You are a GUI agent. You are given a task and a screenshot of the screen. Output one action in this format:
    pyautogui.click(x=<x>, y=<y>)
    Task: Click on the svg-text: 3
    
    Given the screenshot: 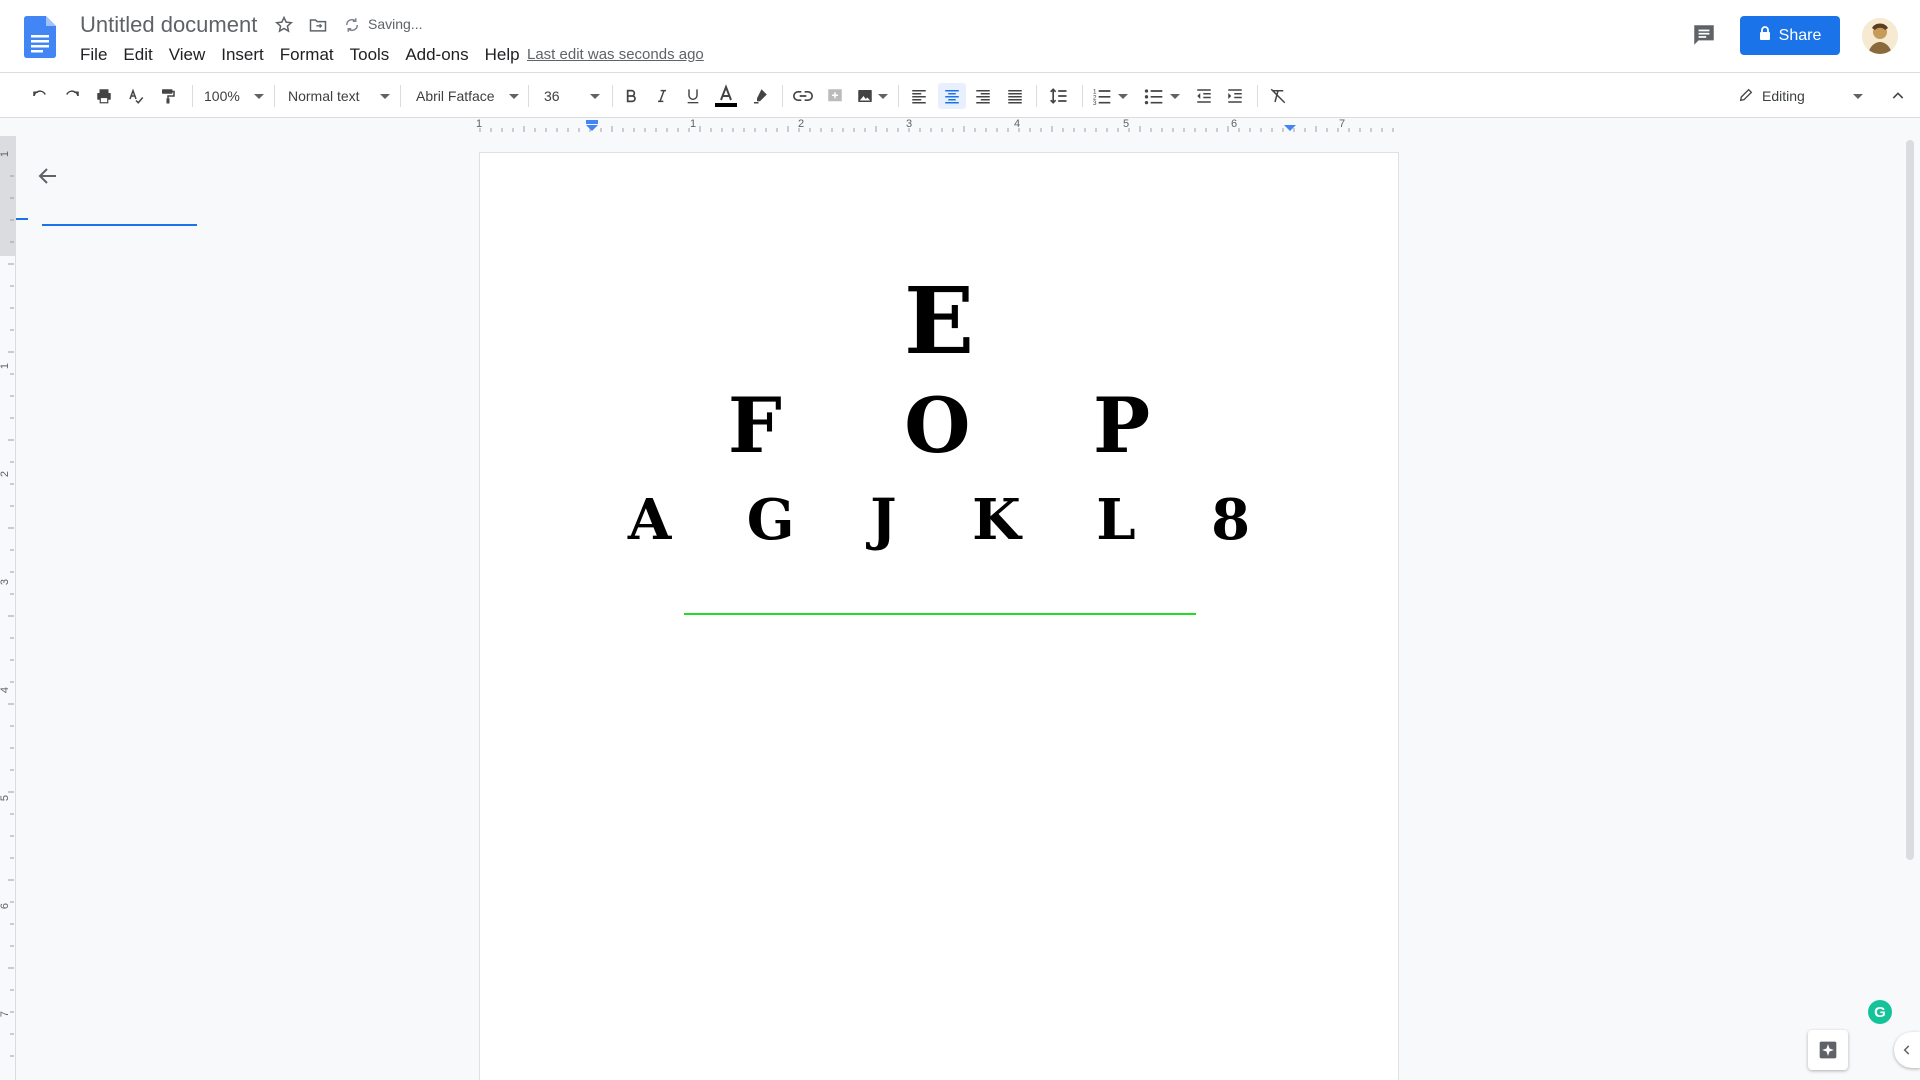 What is the action you would take?
    pyautogui.click(x=1095, y=103)
    